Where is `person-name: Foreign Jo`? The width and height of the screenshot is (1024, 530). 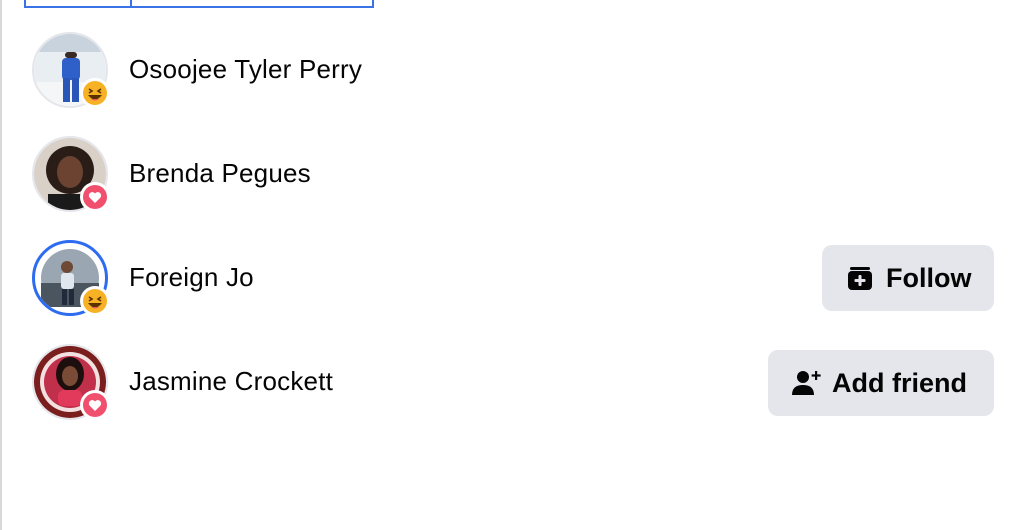 person-name: Foreign Jo is located at coordinates (191, 277).